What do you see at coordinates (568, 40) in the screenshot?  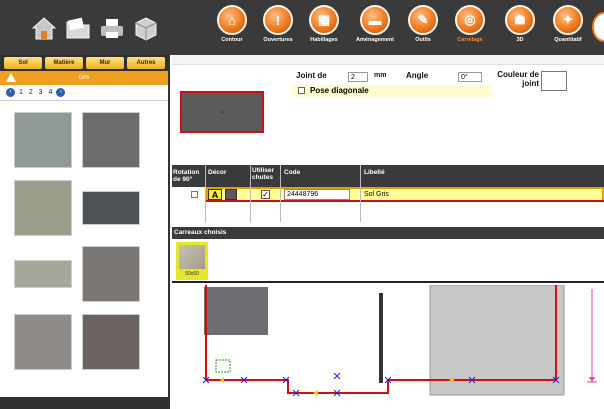 I see `tool-label: Quantitatif` at bounding box center [568, 40].